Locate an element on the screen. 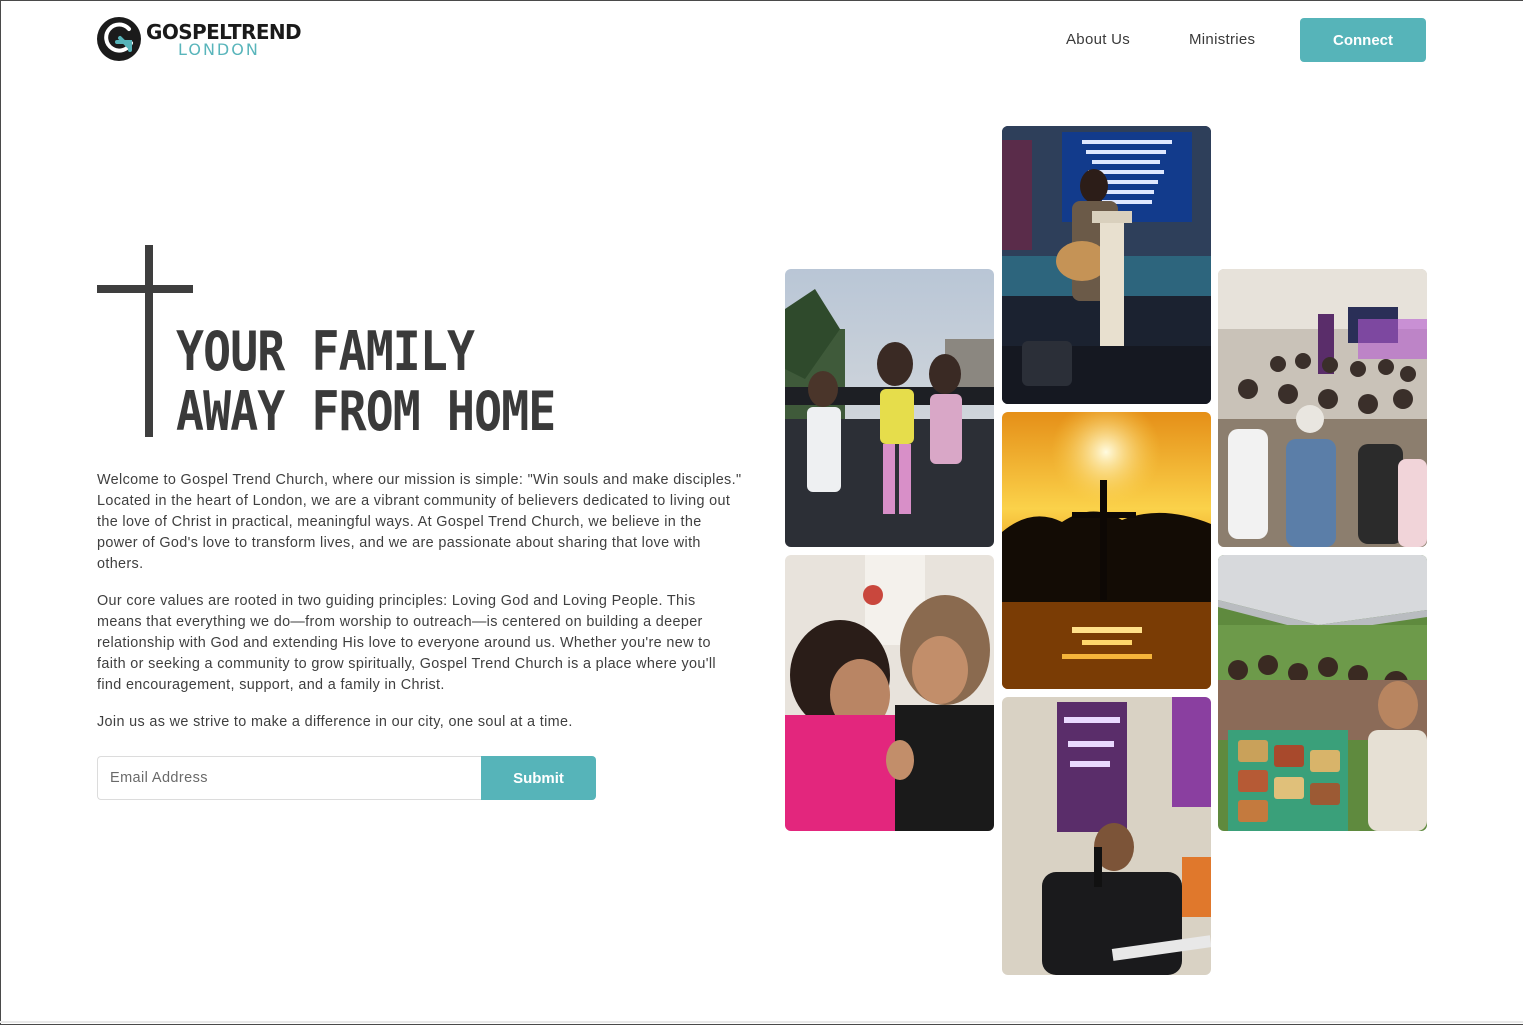 The height and width of the screenshot is (1025, 1523). nav-ministries: Ministries is located at coordinates (1222, 39).